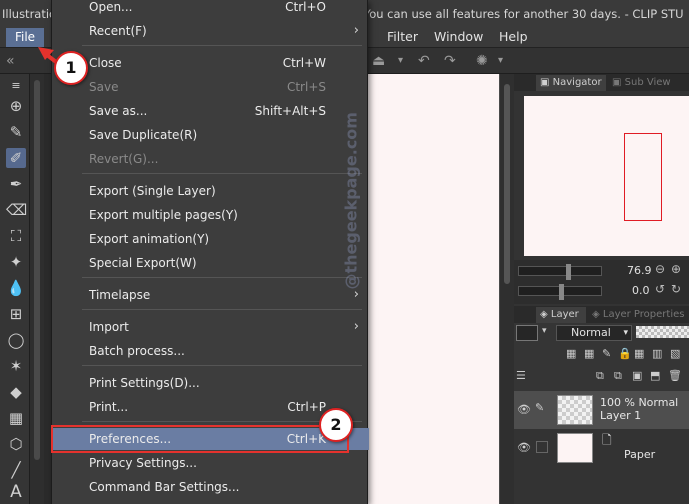  Describe the element at coordinates (200, 439) in the screenshot. I see `highlight-box` at that location.